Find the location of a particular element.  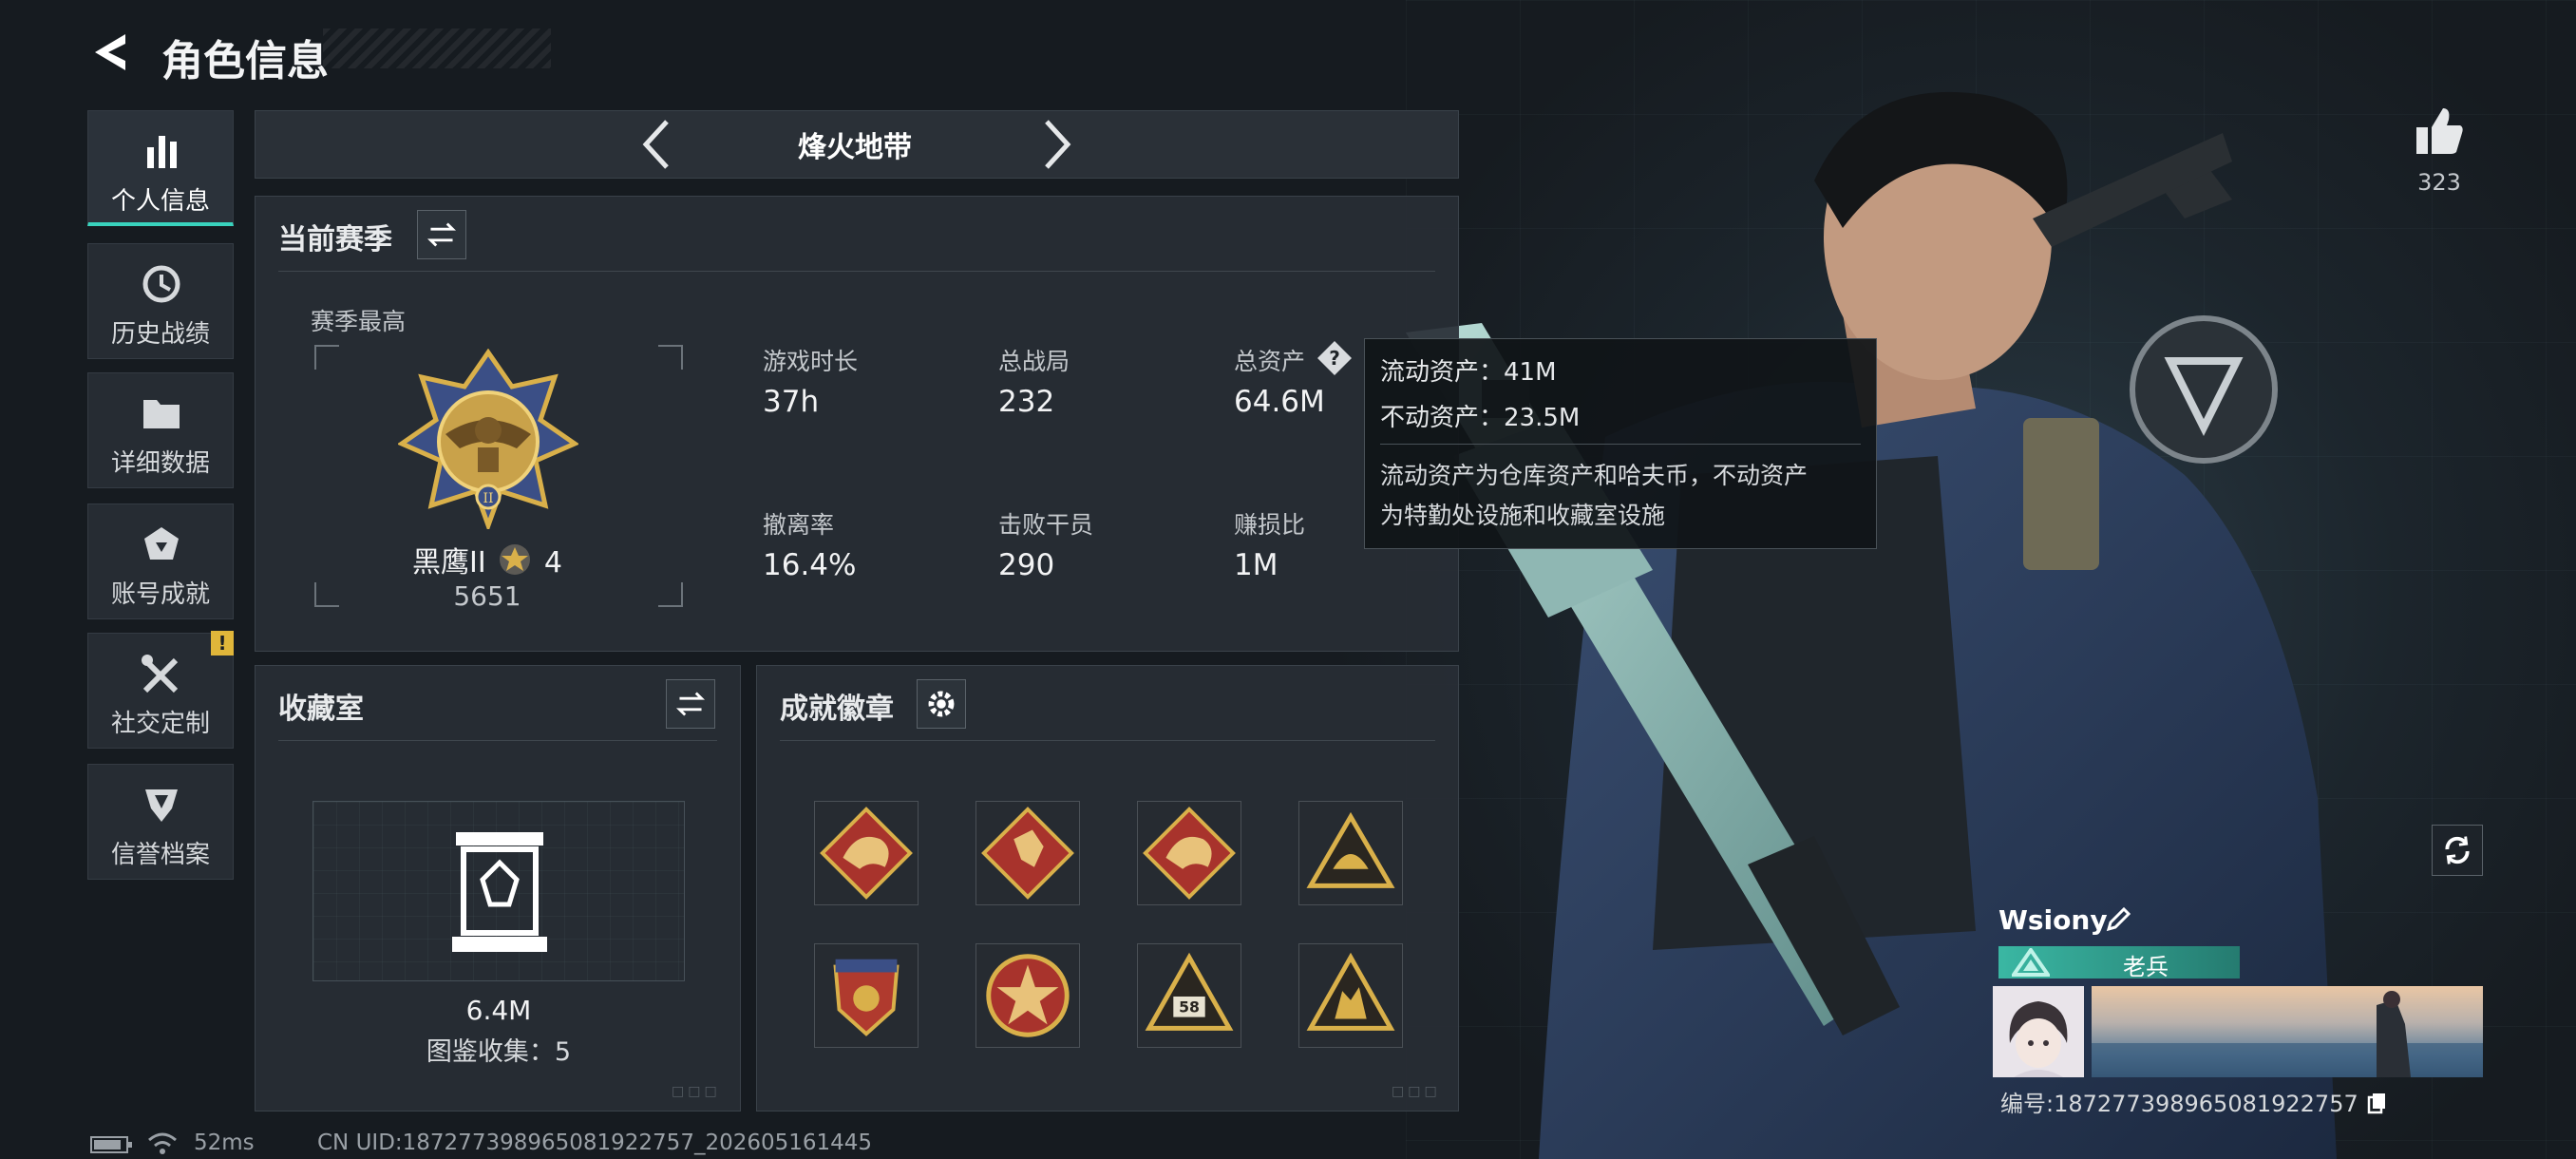

rank-name: 黑鹰II 4 is located at coordinates (487, 559).